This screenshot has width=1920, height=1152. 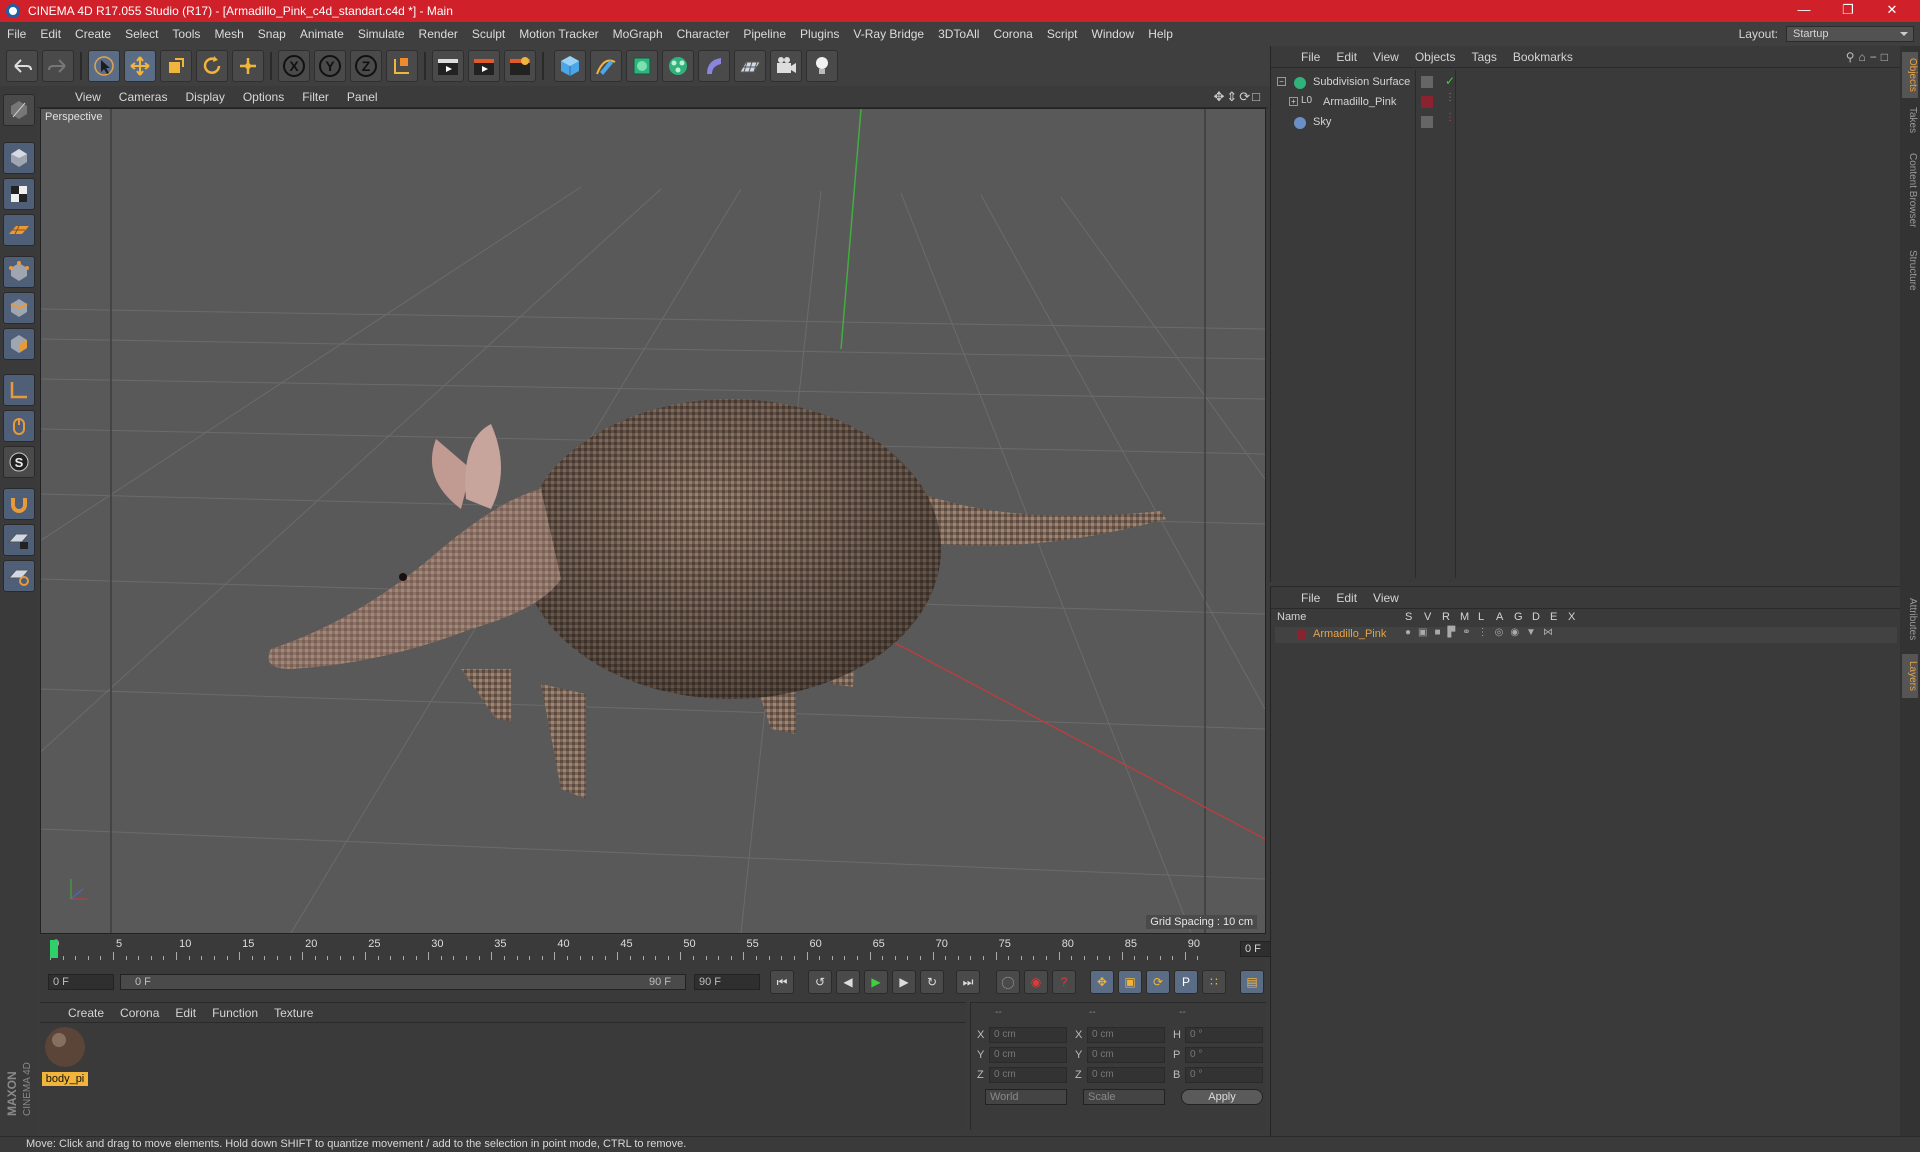 I want to click on tab-structure: Structure, so click(x=1910, y=270).